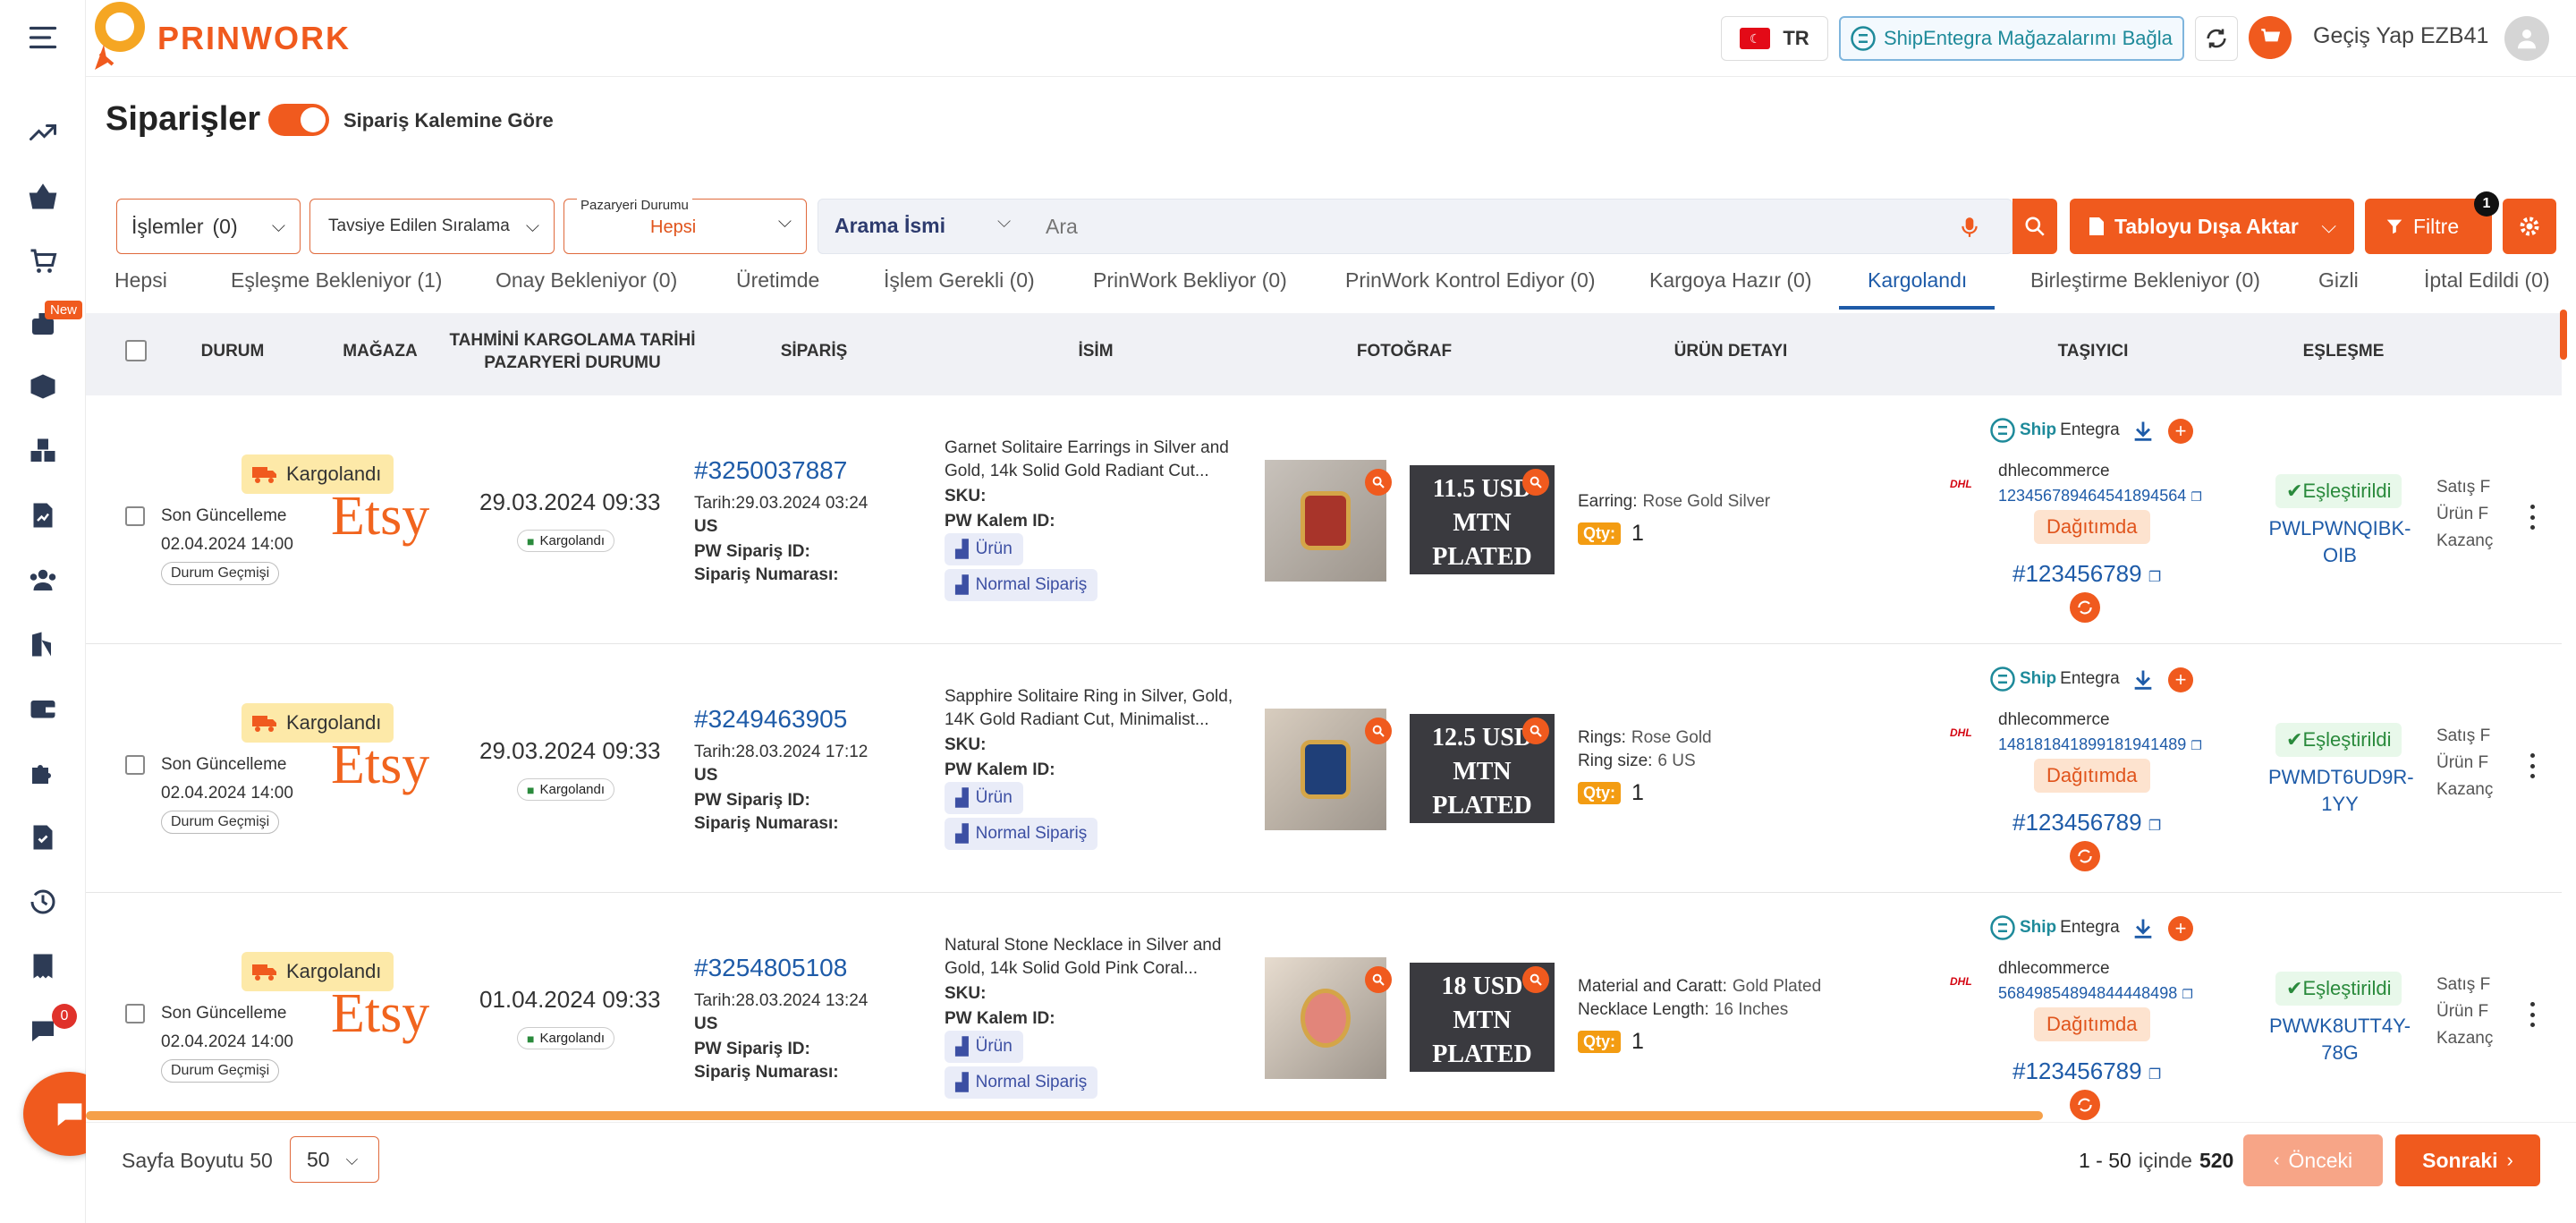 This screenshot has height=1223, width=2576. Describe the element at coordinates (43, 644) in the screenshot. I see `building-settings-icon` at that location.